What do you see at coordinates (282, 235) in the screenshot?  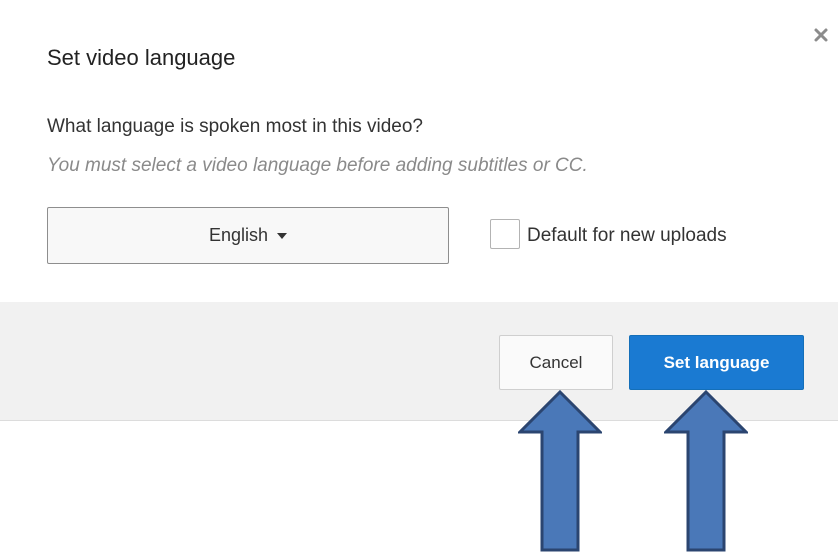 I see `caret-down-icon` at bounding box center [282, 235].